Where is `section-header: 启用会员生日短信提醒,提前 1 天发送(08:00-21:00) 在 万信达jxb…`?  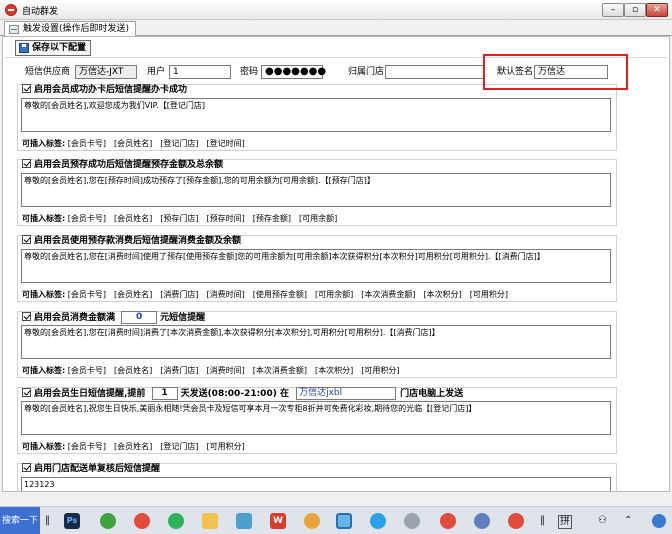
section-header: 启用会员生日短信提醒,提前 1 天发送(08:00-21:00) 在 万信达jxb… is located at coordinates (243, 393).